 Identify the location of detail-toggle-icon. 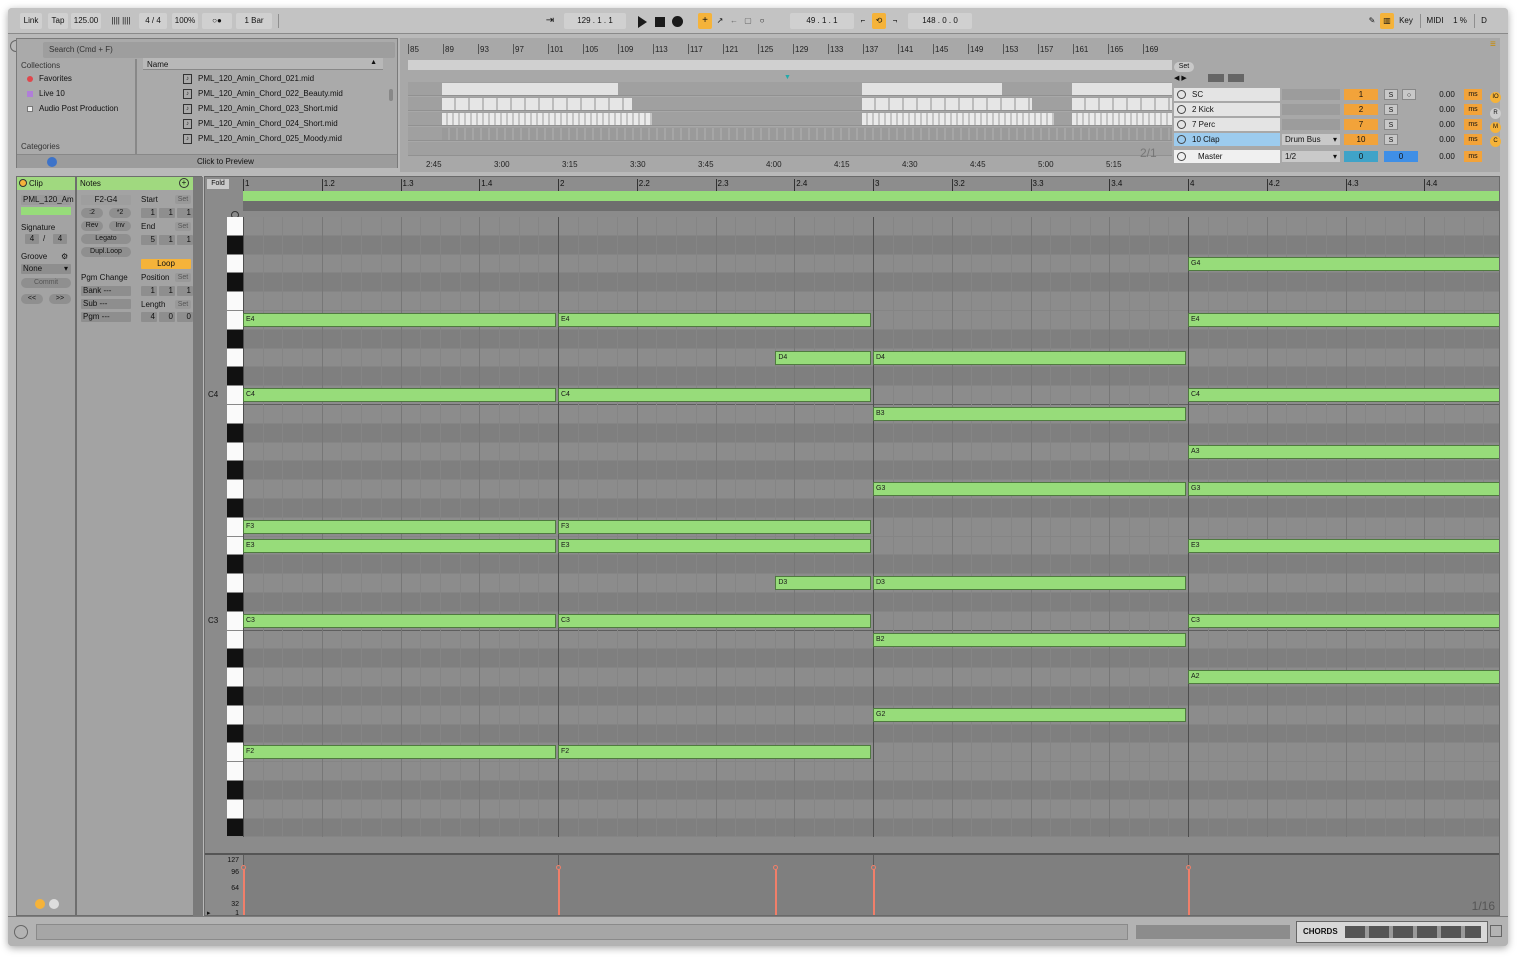
(1496, 931).